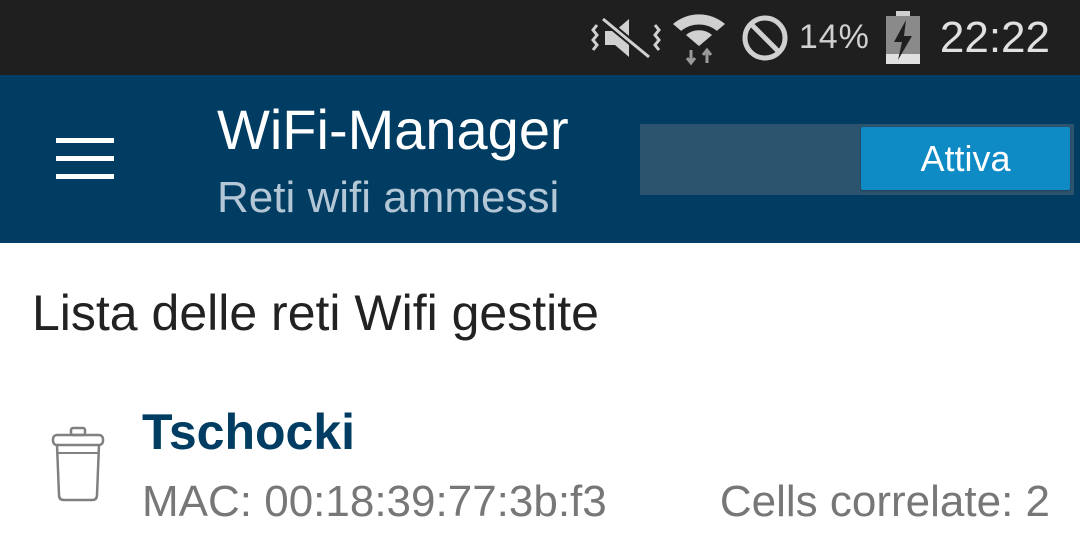 The height and width of the screenshot is (544, 1080). I want to click on battery-charging-icon, so click(902, 37).